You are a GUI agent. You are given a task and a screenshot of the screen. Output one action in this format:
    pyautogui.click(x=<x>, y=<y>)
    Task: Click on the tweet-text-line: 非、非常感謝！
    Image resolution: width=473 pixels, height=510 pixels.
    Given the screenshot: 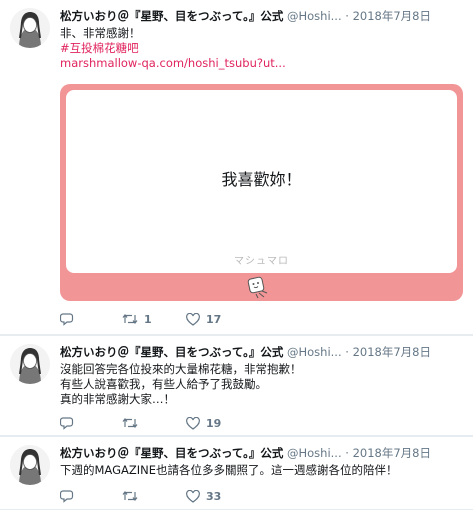 What is the action you would take?
    pyautogui.click(x=100, y=33)
    